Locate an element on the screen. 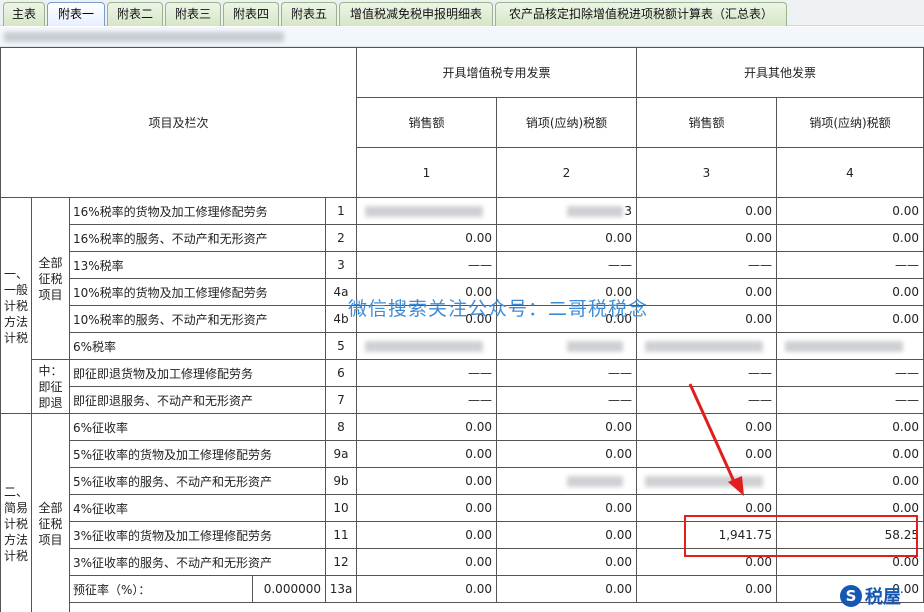 The image size is (924, 612). tab-agricultural-deduction: 农产品核定扣除增值税进项税额计算表（汇总表） is located at coordinates (641, 14).